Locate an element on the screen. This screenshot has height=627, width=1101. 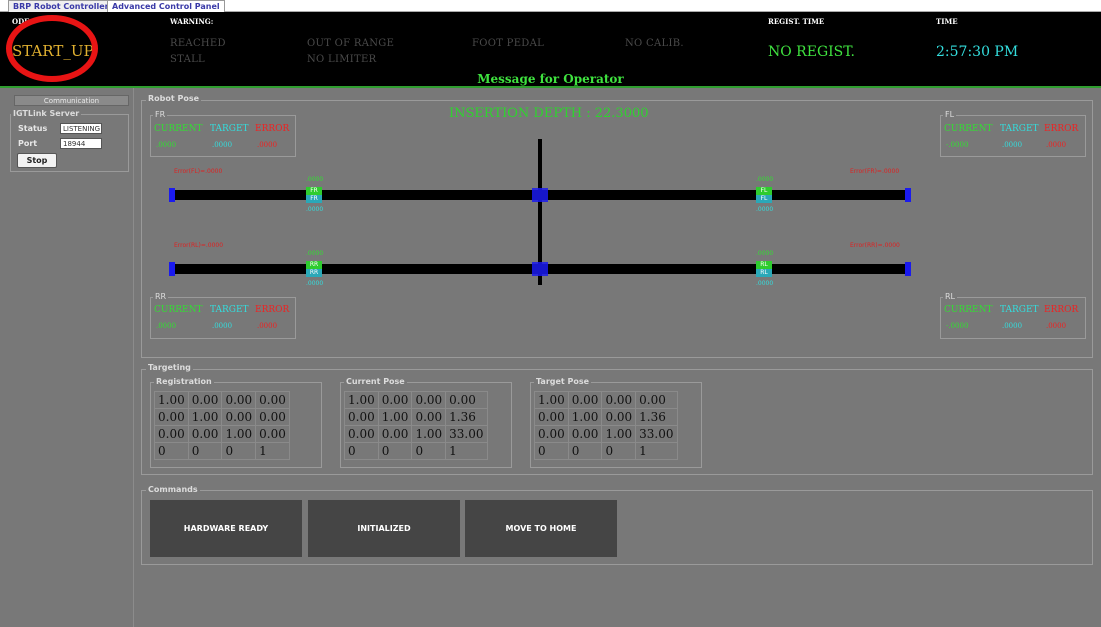
warning-stall: STALL is located at coordinates (187, 59).